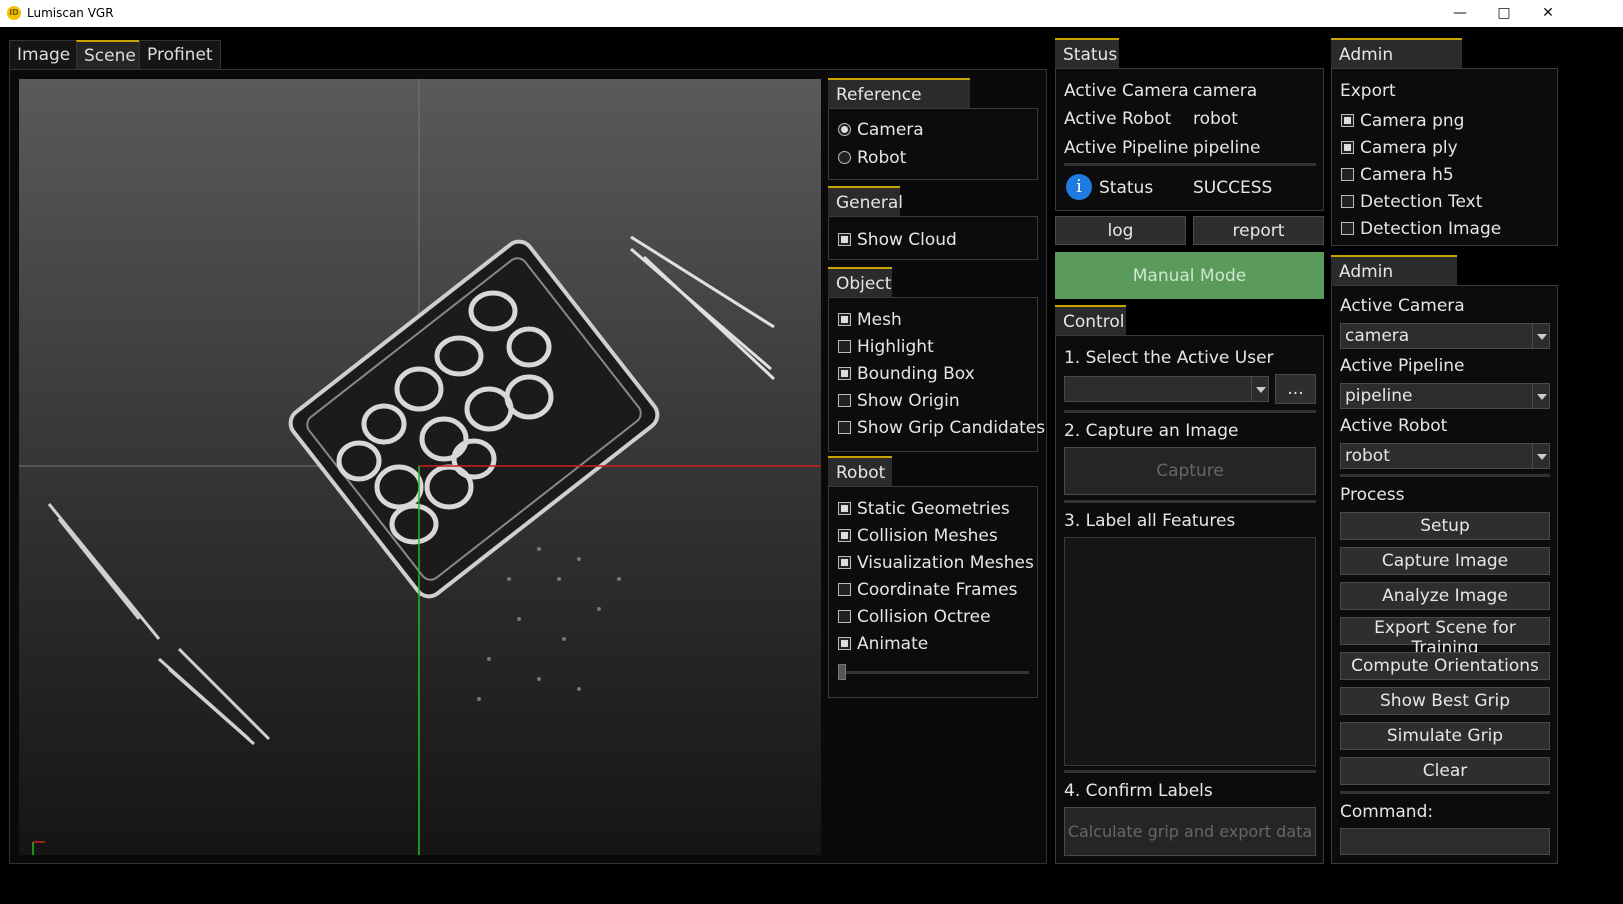  What do you see at coordinates (1189, 275) in the screenshot?
I see `manual-mode-button: Manual Mode` at bounding box center [1189, 275].